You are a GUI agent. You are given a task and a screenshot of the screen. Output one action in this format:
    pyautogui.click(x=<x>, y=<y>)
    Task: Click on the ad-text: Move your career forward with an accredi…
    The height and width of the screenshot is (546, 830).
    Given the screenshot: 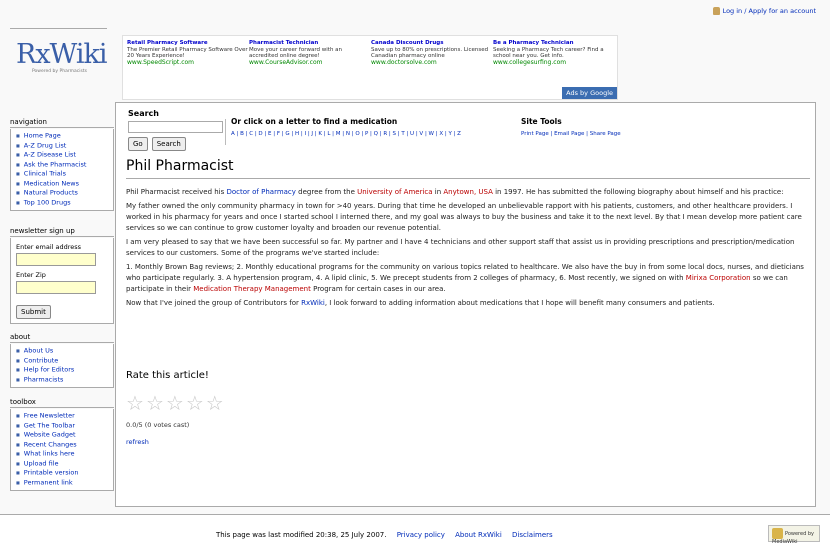 What is the action you would take?
    pyautogui.click(x=296, y=53)
    